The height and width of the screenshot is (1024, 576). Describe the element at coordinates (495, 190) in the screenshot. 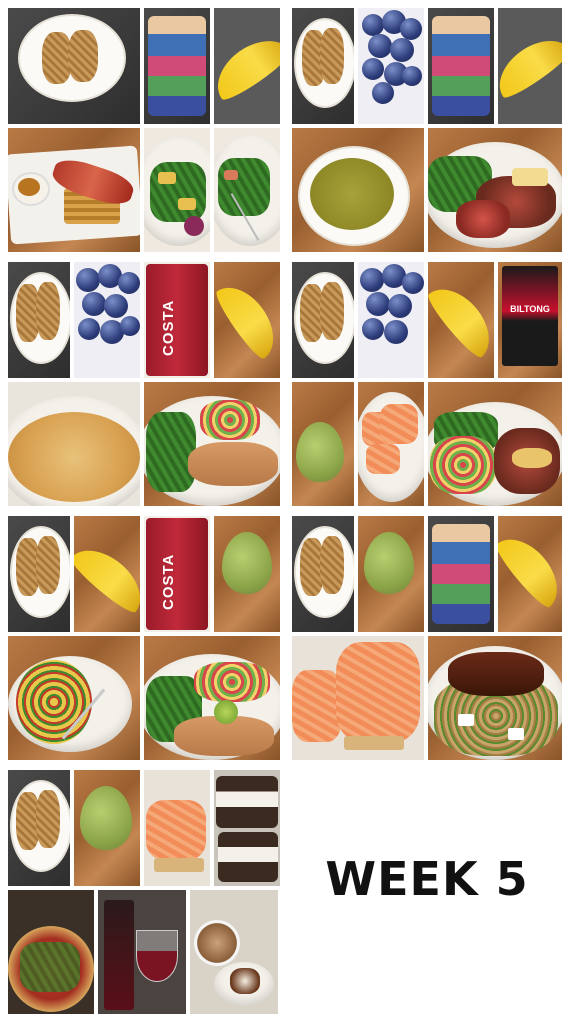

I see `photo-steak-green-beans` at that location.